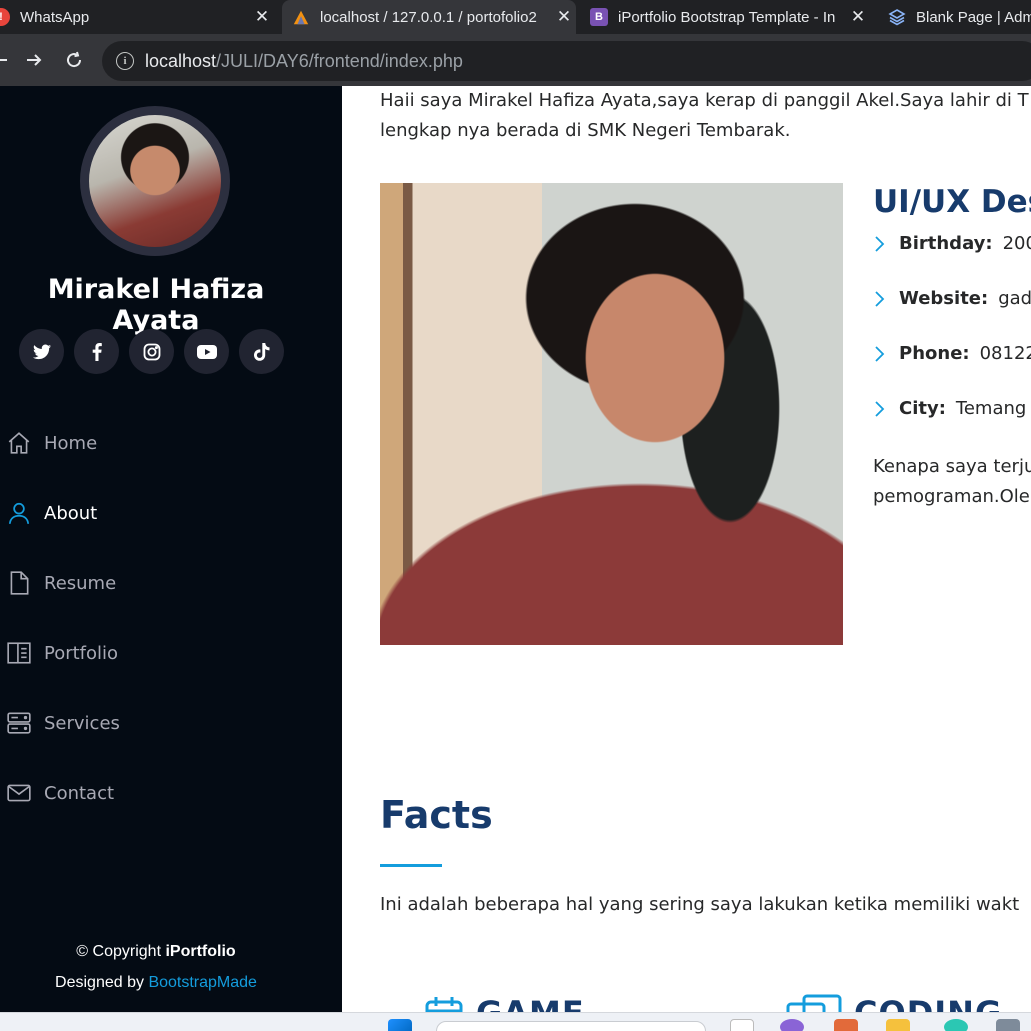 The height and width of the screenshot is (1031, 1031). What do you see at coordinates (1005, 353) in the screenshot?
I see `detail-value: 08122` at bounding box center [1005, 353].